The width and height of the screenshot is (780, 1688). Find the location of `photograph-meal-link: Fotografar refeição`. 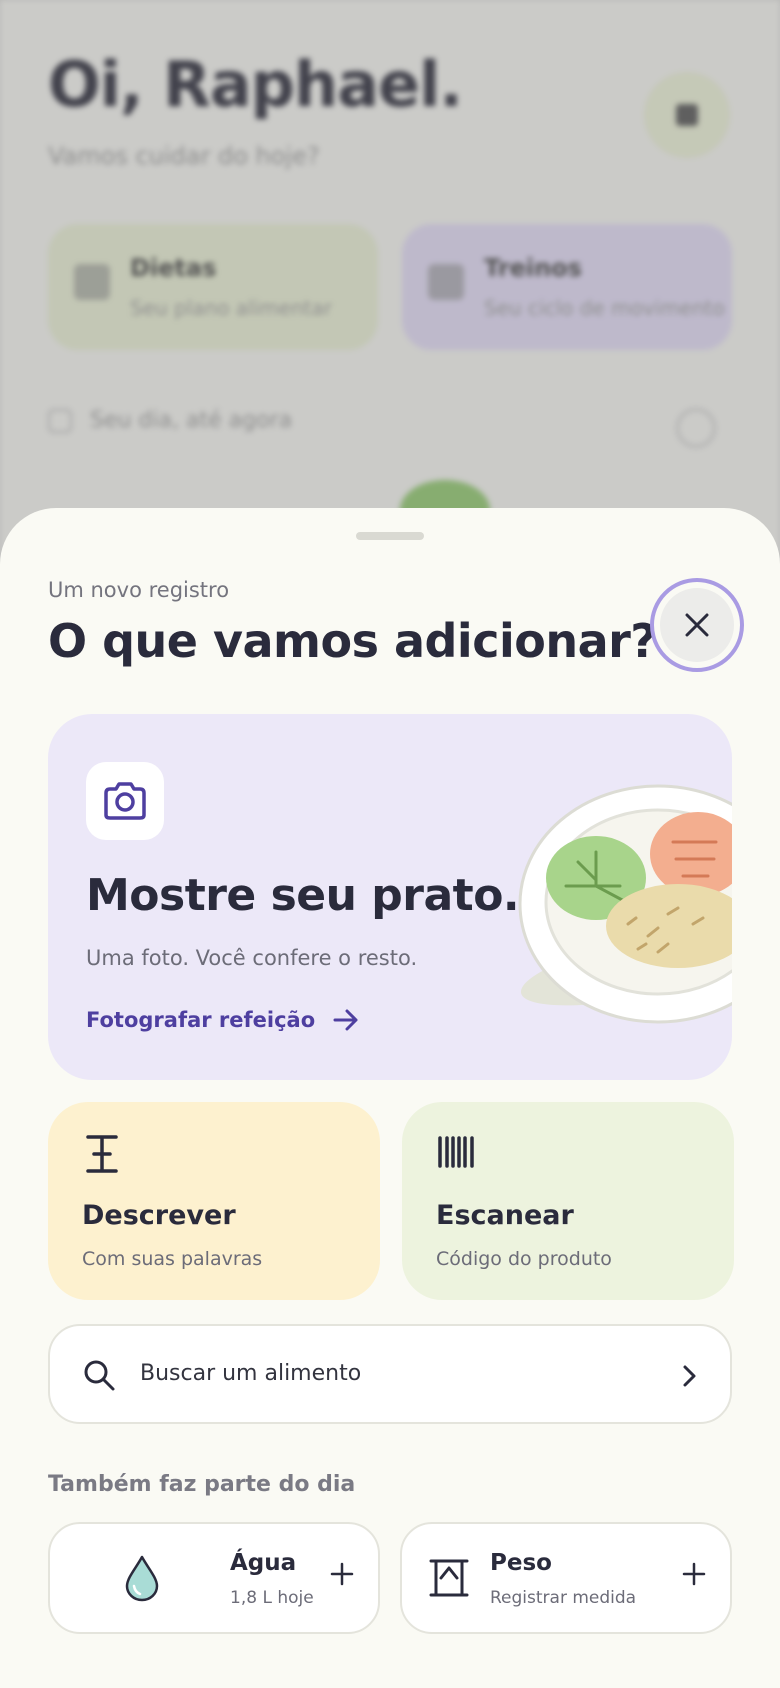

photograph-meal-link: Fotografar refeição is located at coordinates (222, 1020).